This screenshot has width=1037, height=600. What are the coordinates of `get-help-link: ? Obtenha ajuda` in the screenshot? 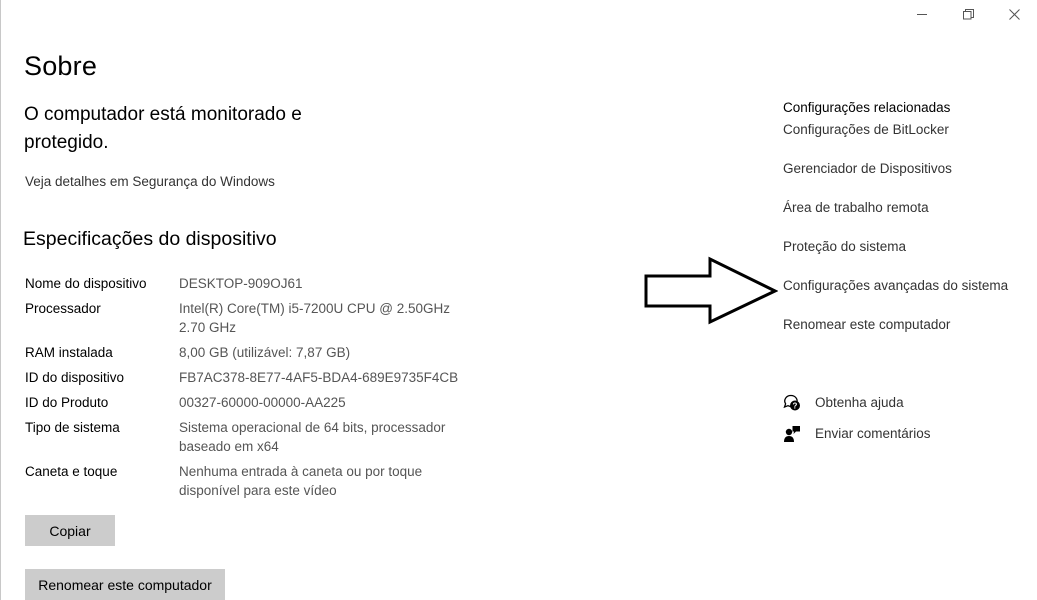 It's located at (857, 402).